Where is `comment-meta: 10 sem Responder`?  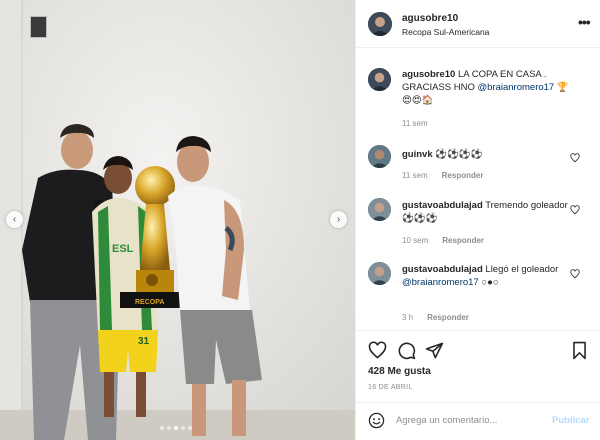 comment-meta: 10 sem Responder is located at coordinates (443, 240).